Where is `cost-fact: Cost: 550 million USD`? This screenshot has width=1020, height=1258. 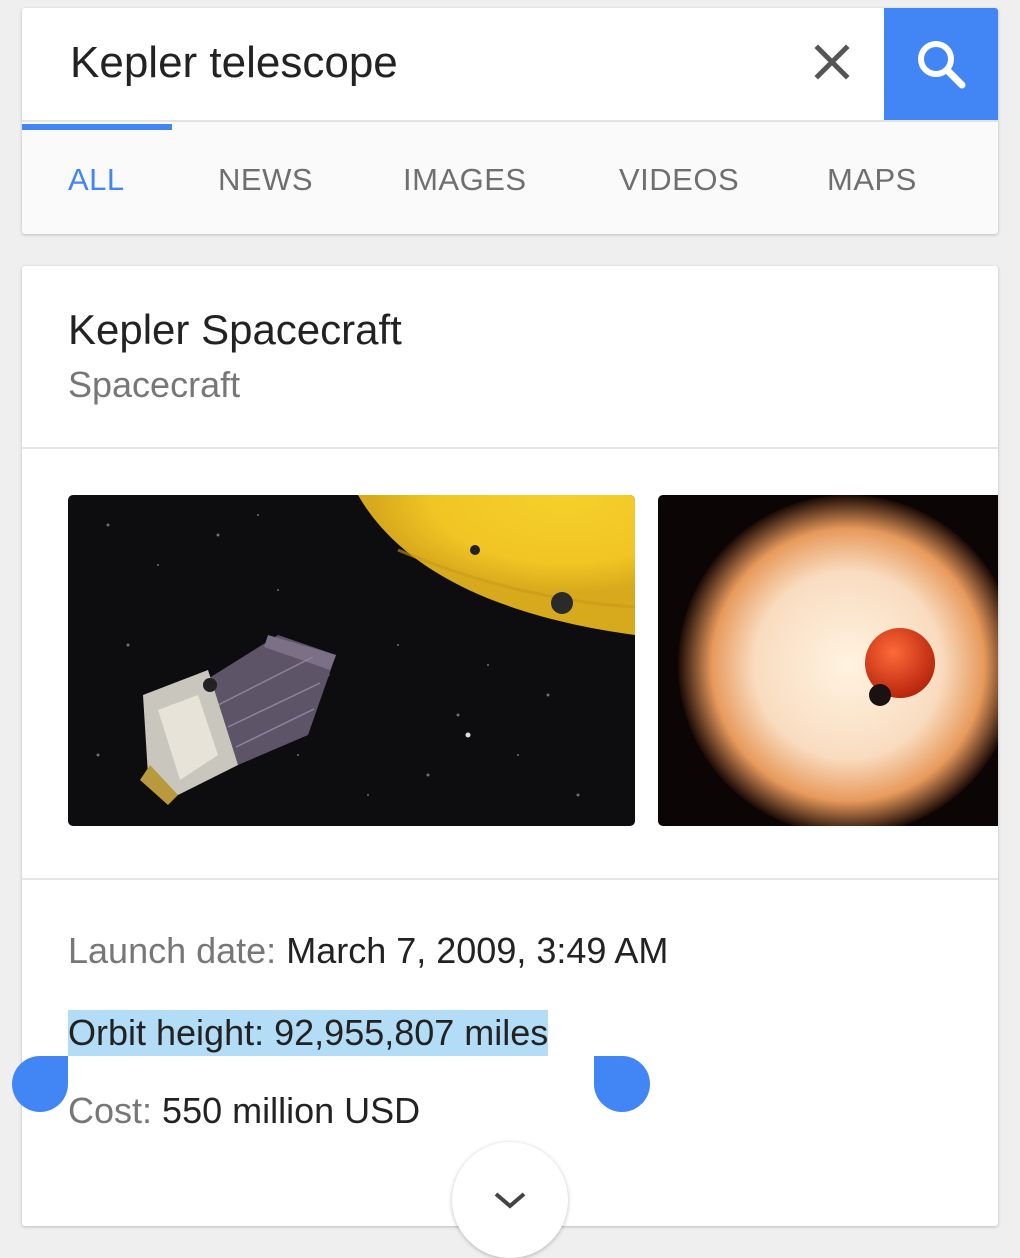
cost-fact: Cost: 550 million USD is located at coordinates (244, 1111).